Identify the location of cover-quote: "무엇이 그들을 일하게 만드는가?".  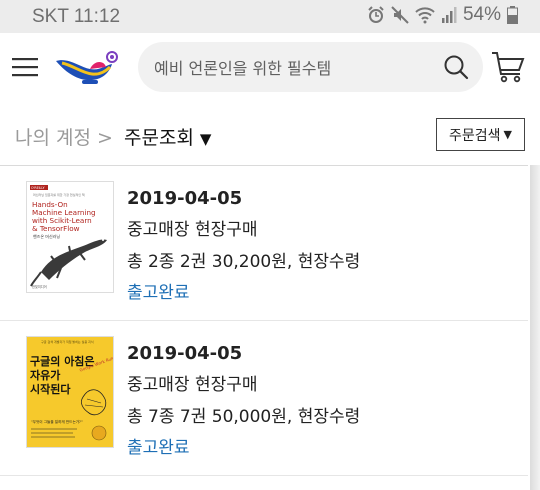
(57, 421).